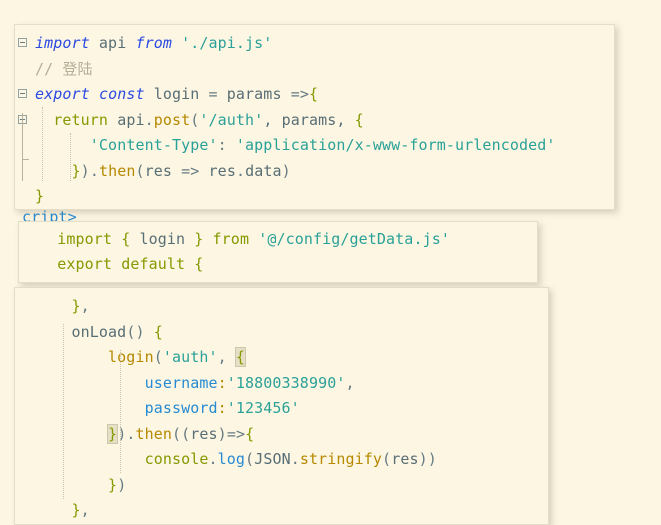 The width and height of the screenshot is (661, 525). I want to click on code-token: params, so click(254, 94).